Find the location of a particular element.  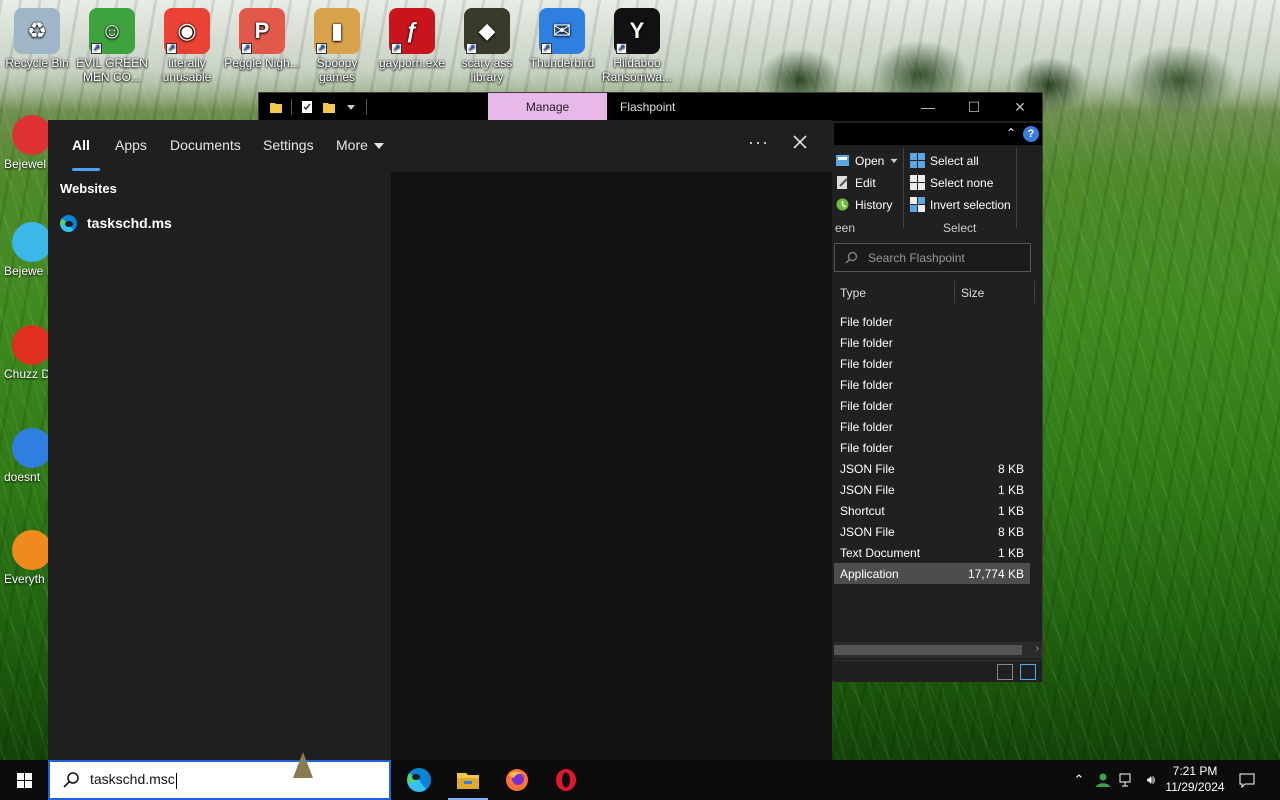

invert-selection-button: Invert selection is located at coordinates (960, 204).